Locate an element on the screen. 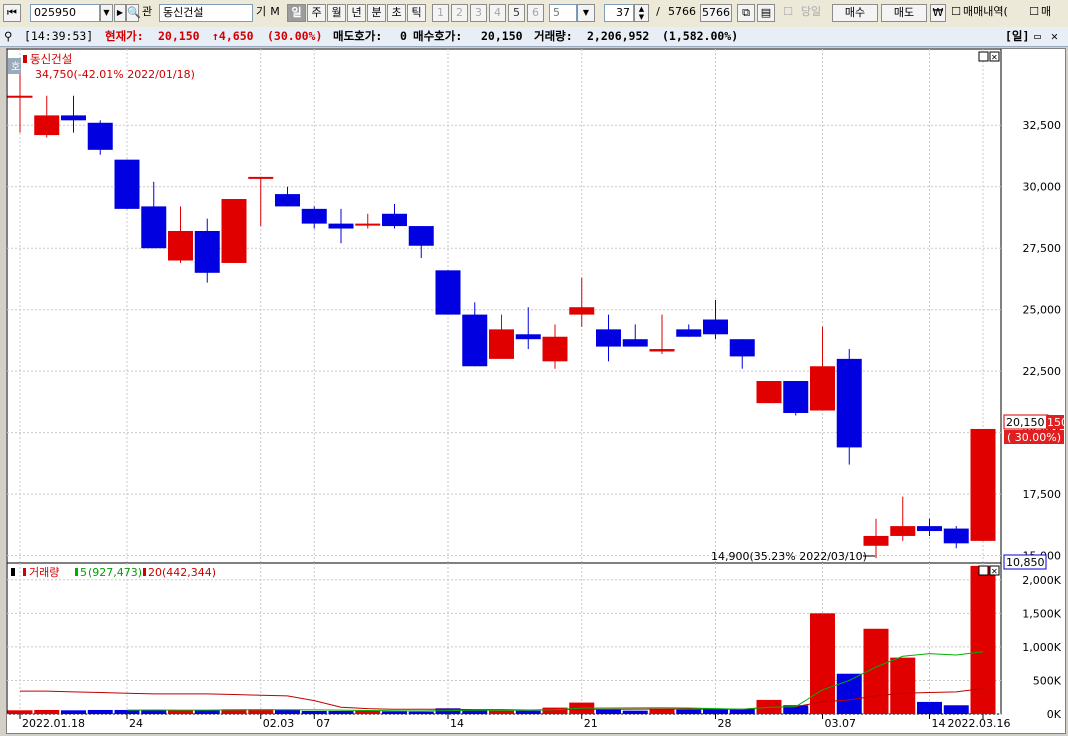  min-price-annotation: 14,900(35.23% 2022/03/10) is located at coordinates (789, 556).